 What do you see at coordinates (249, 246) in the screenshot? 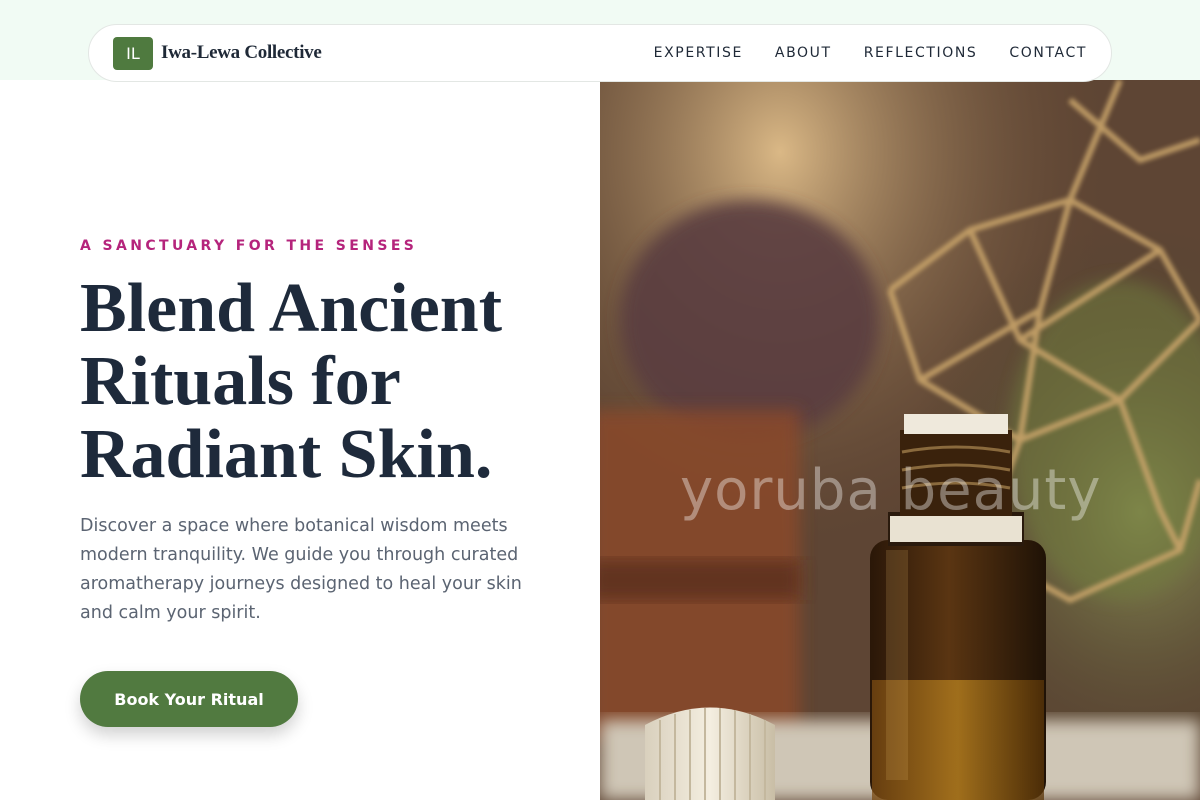
I see `hero-eyebrow: A SANCTUARY FOR THE SENSES` at bounding box center [249, 246].